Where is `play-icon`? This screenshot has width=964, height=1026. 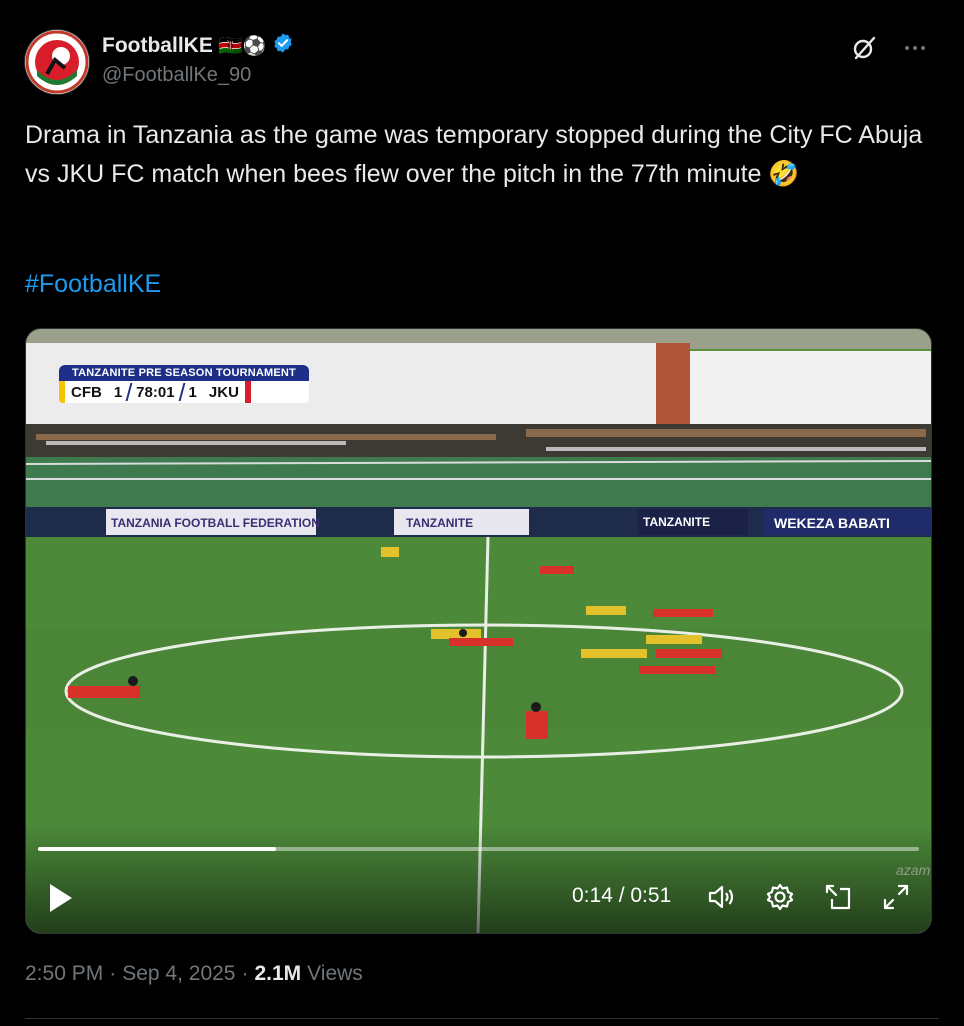 play-icon is located at coordinates (61, 900).